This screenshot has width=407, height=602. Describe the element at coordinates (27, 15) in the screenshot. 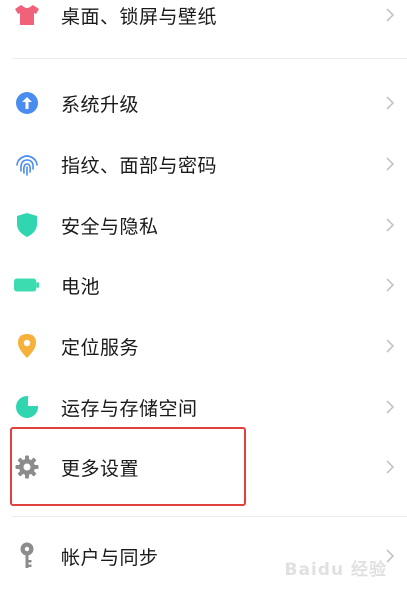

I see `shirt-icon` at that location.